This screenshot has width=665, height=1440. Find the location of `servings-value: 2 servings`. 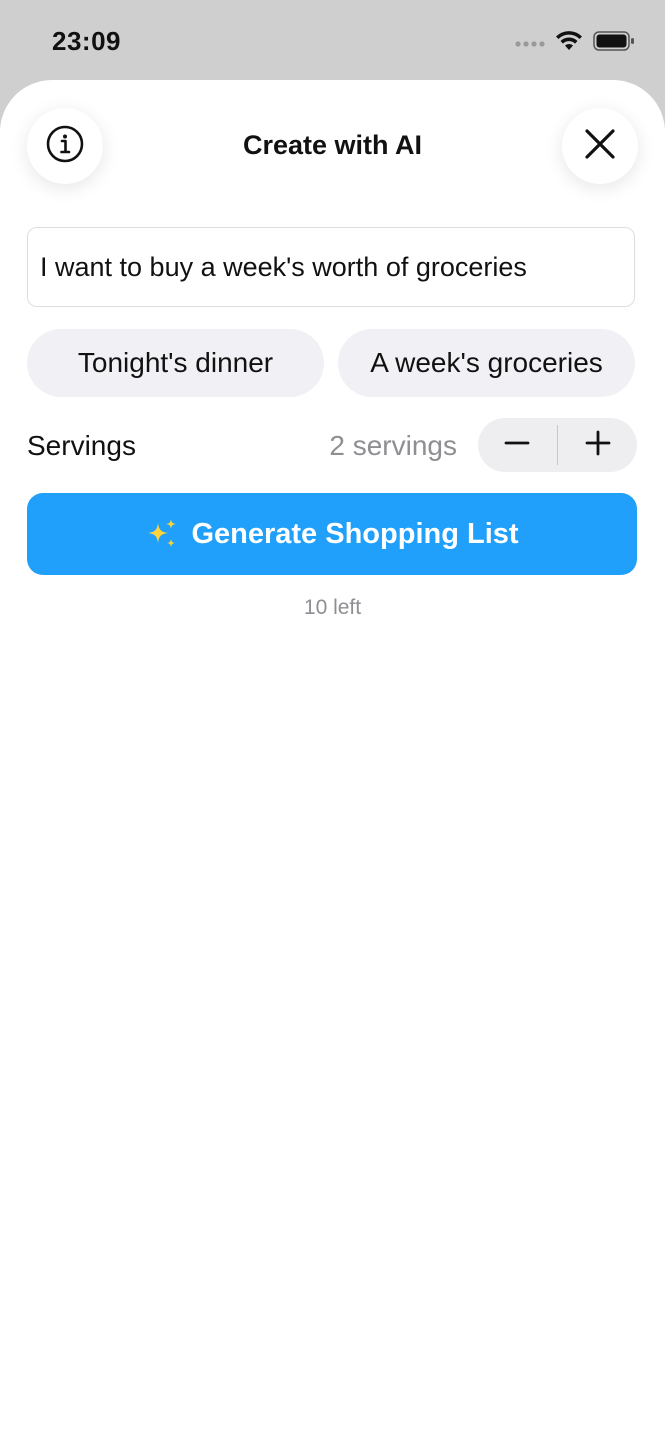

servings-value: 2 servings is located at coordinates (393, 445).